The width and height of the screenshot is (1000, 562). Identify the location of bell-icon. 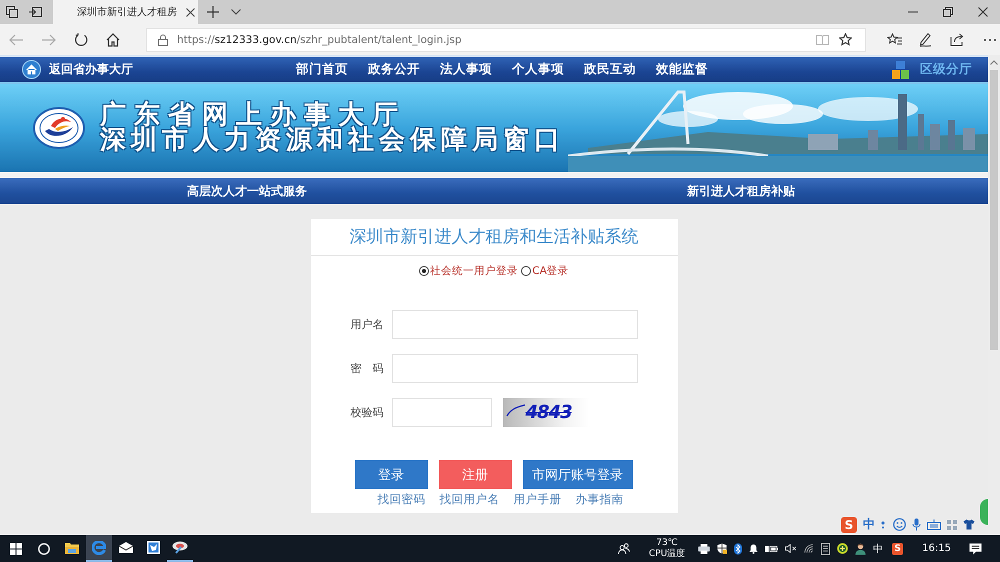
(753, 549).